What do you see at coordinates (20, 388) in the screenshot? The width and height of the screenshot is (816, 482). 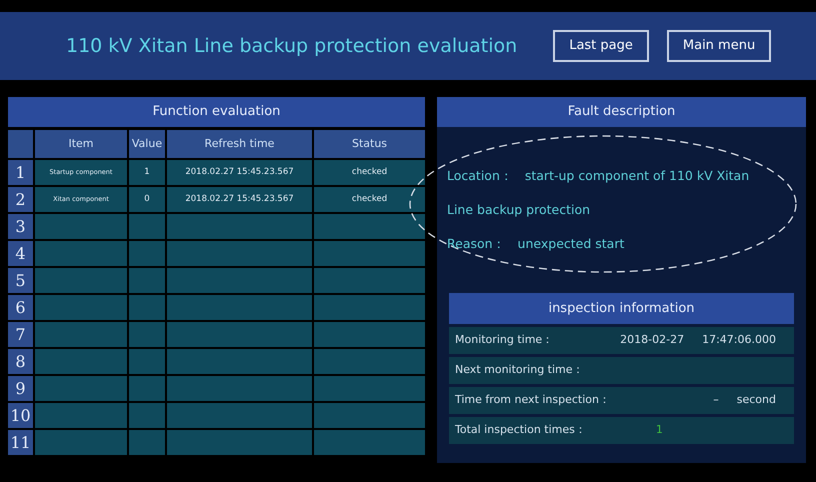 I see `row-number: 9` at bounding box center [20, 388].